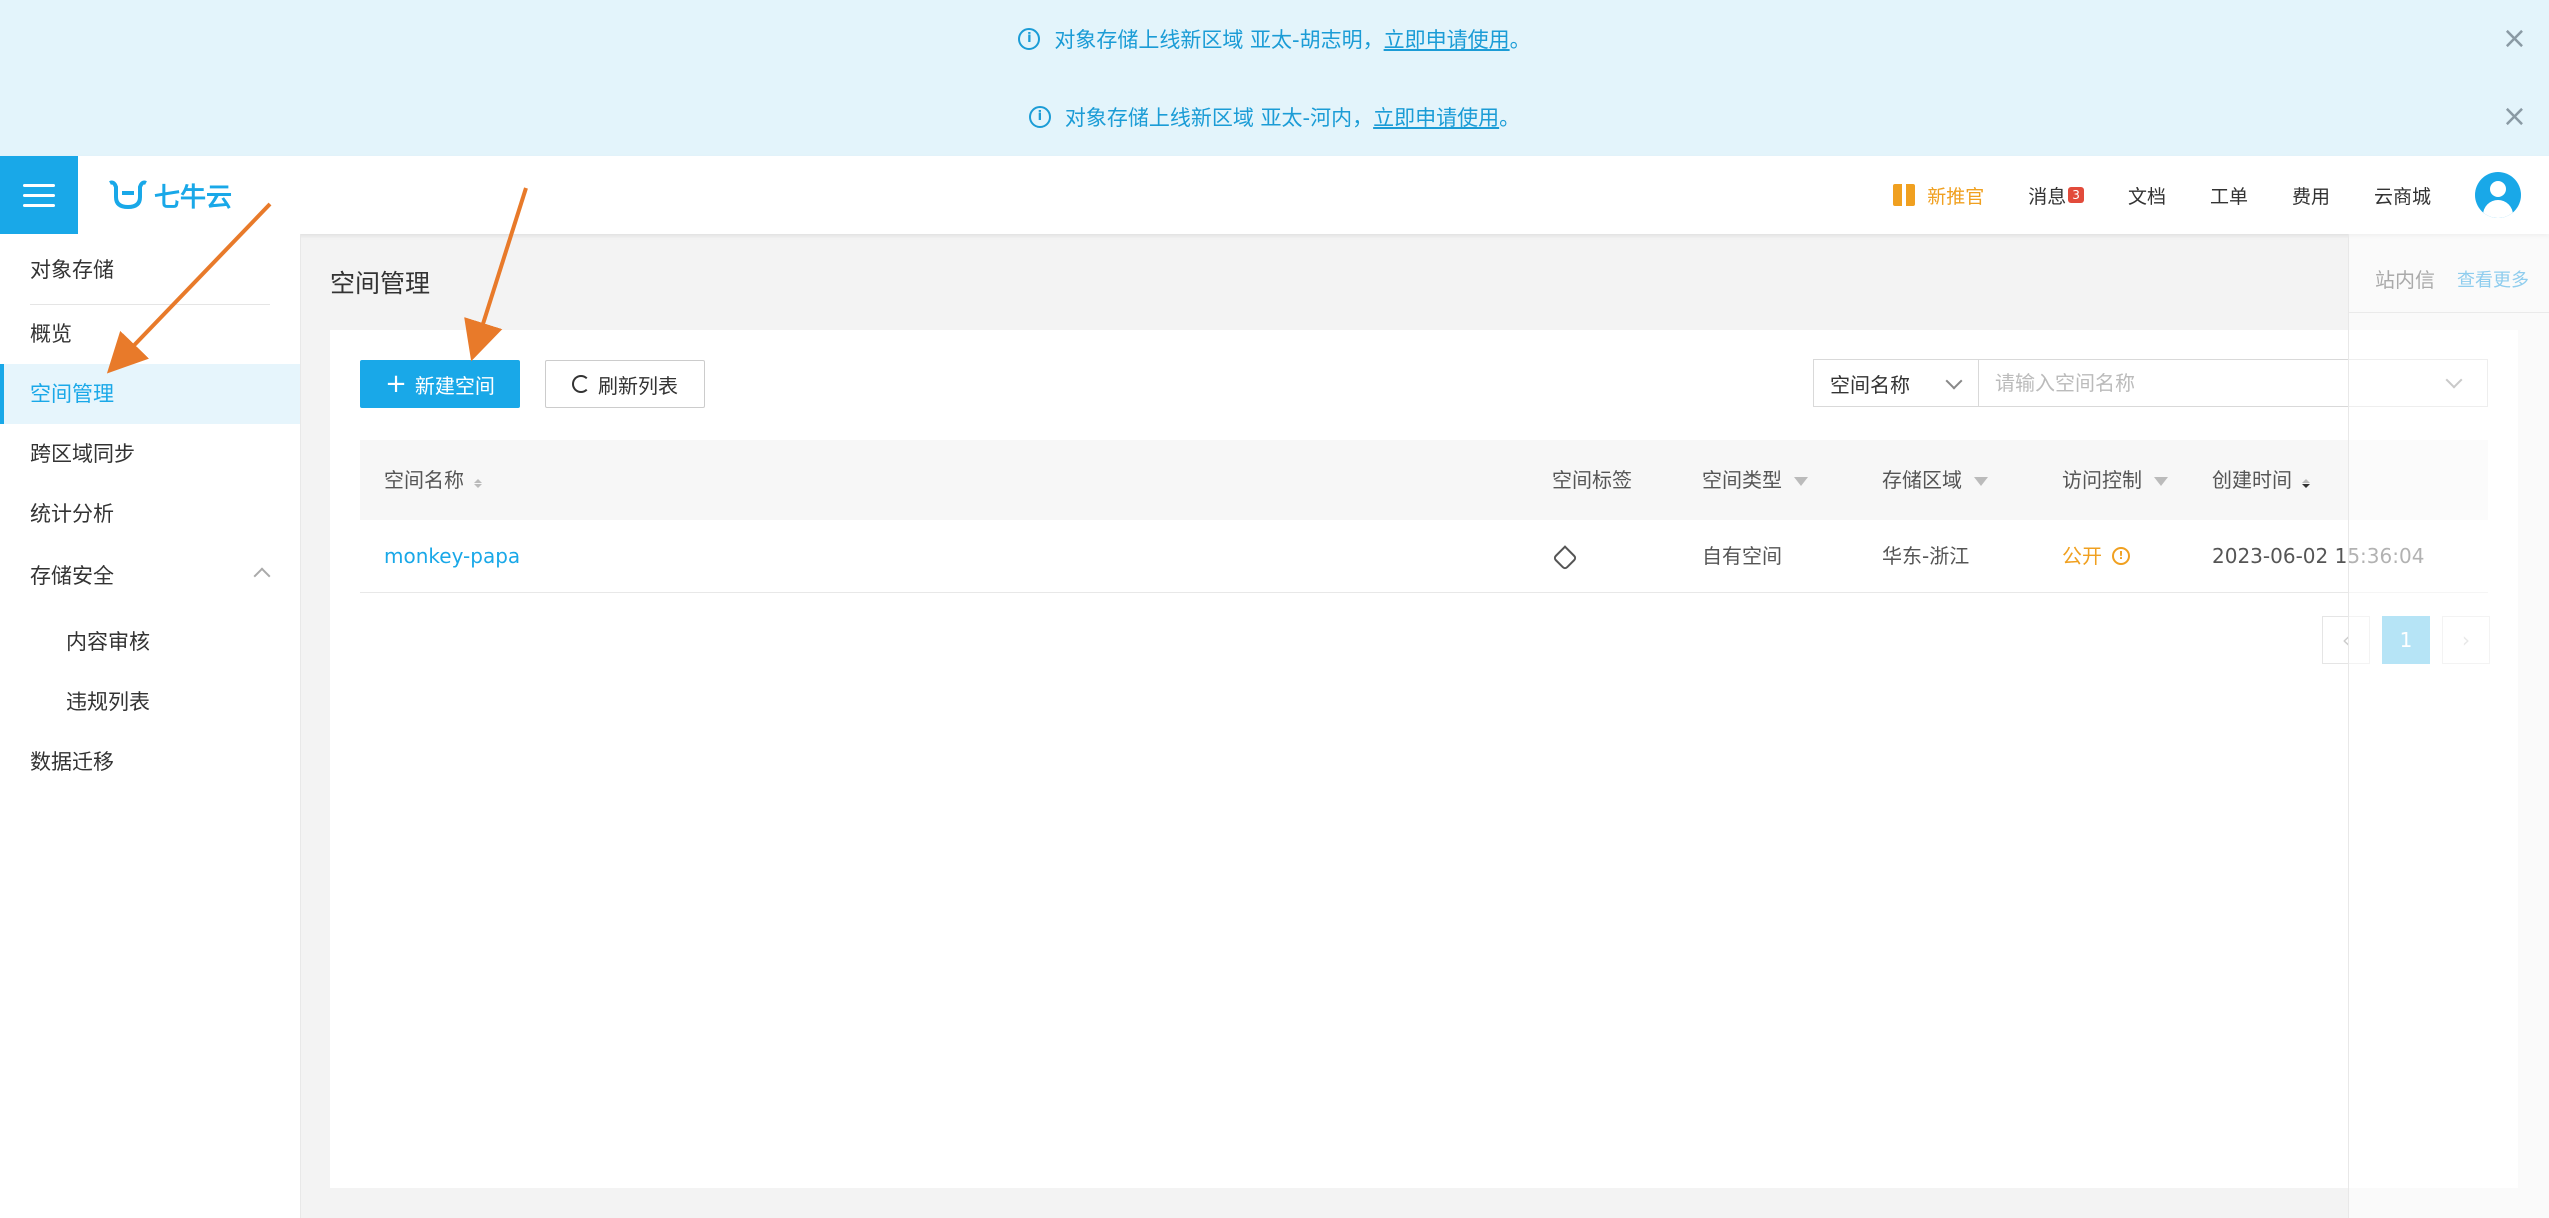 The height and width of the screenshot is (1218, 2549). I want to click on plus-icon: +, so click(396, 384).